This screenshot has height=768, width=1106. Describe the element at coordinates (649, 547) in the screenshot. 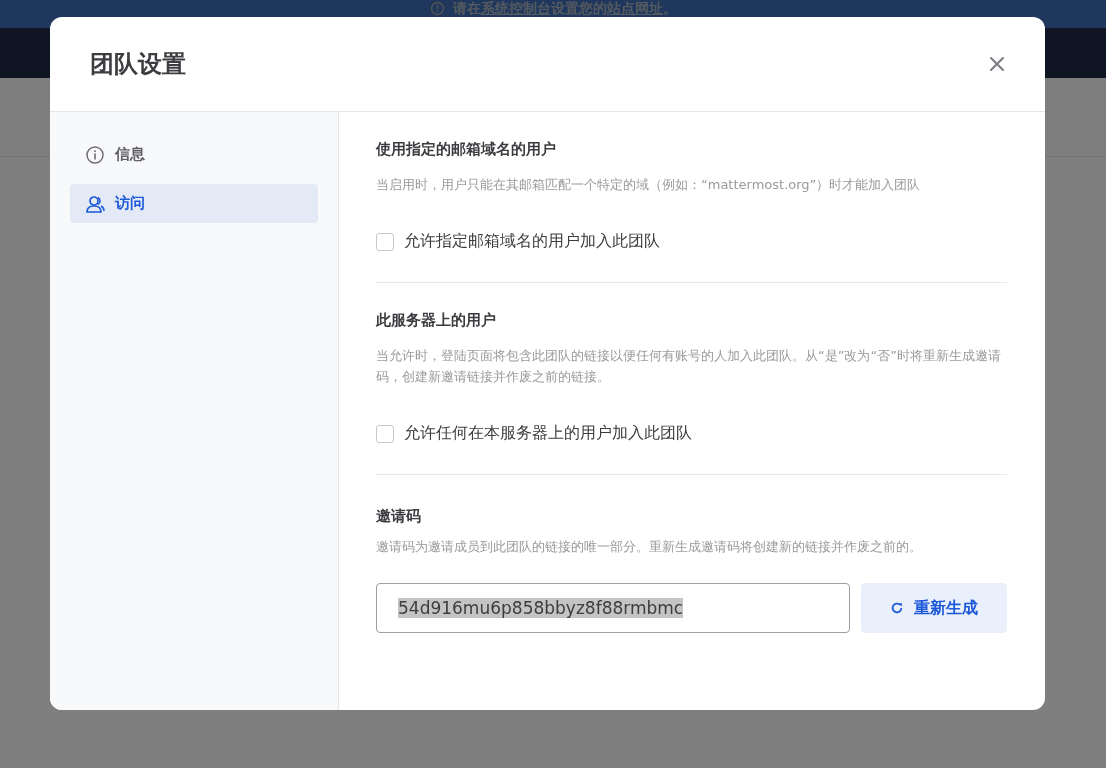

I see `section-description: 邀请码为邀请成员到此团队的链接的唯一部分。重新生成邀请码将创建新的链接并作废之前的。` at that location.